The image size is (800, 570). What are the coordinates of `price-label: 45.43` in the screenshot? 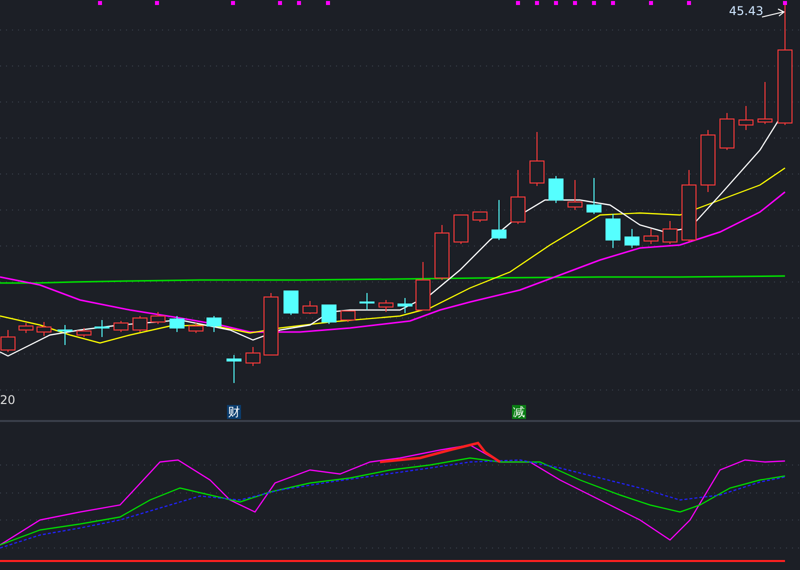 It's located at (746, 11).